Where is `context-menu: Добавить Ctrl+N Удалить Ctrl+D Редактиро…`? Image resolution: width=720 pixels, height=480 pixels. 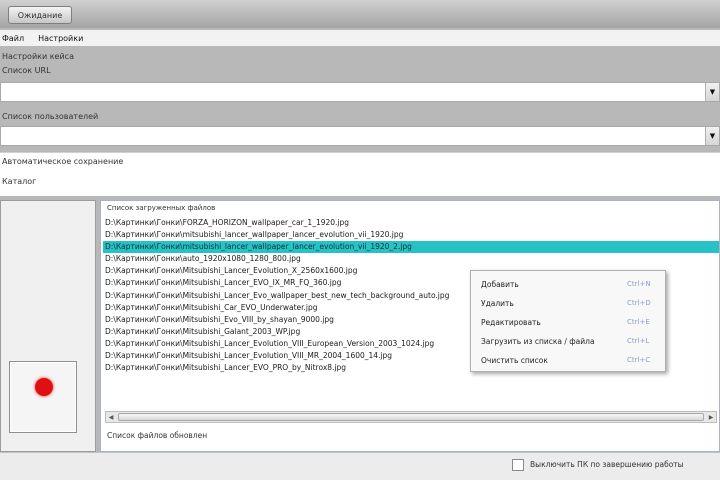 context-menu: Добавить Ctrl+N Удалить Ctrl+D Редактиро… is located at coordinates (568, 321).